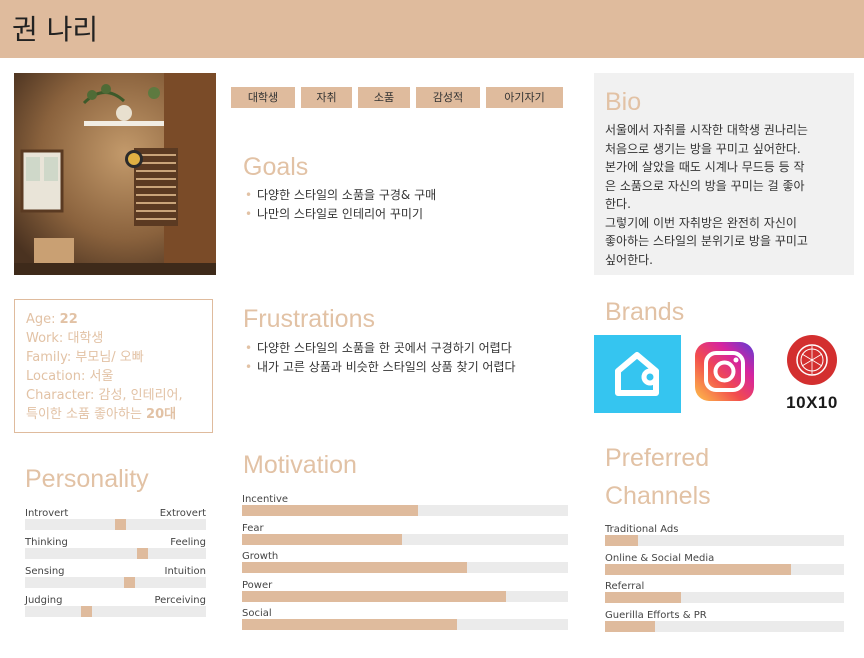  Describe the element at coordinates (408, 205) in the screenshot. I see `goals-list: • 다양한 스타일의 소품을 구경& 구매 • 나만의 스타일로 인테리어 꾸미기` at that location.